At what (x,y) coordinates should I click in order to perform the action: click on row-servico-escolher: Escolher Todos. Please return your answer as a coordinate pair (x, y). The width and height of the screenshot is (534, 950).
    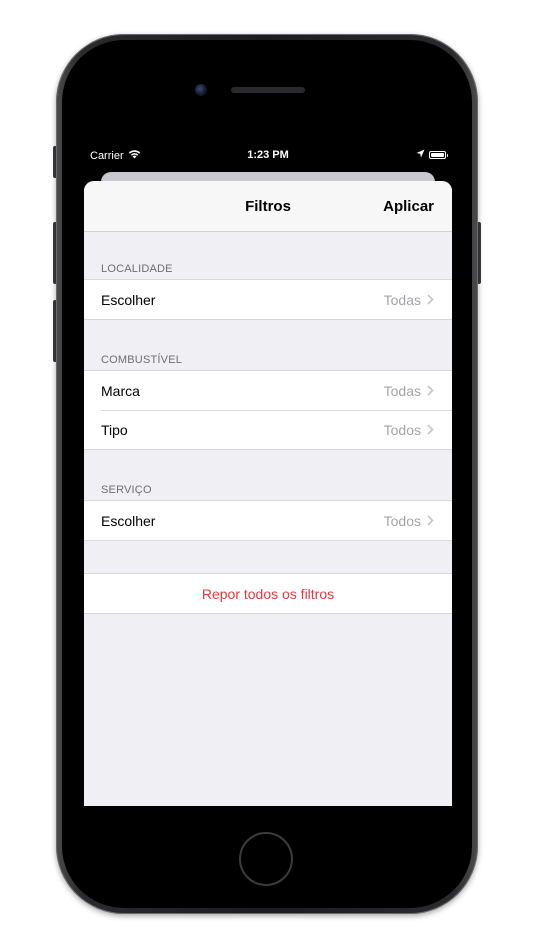
    Looking at the image, I should click on (268, 520).